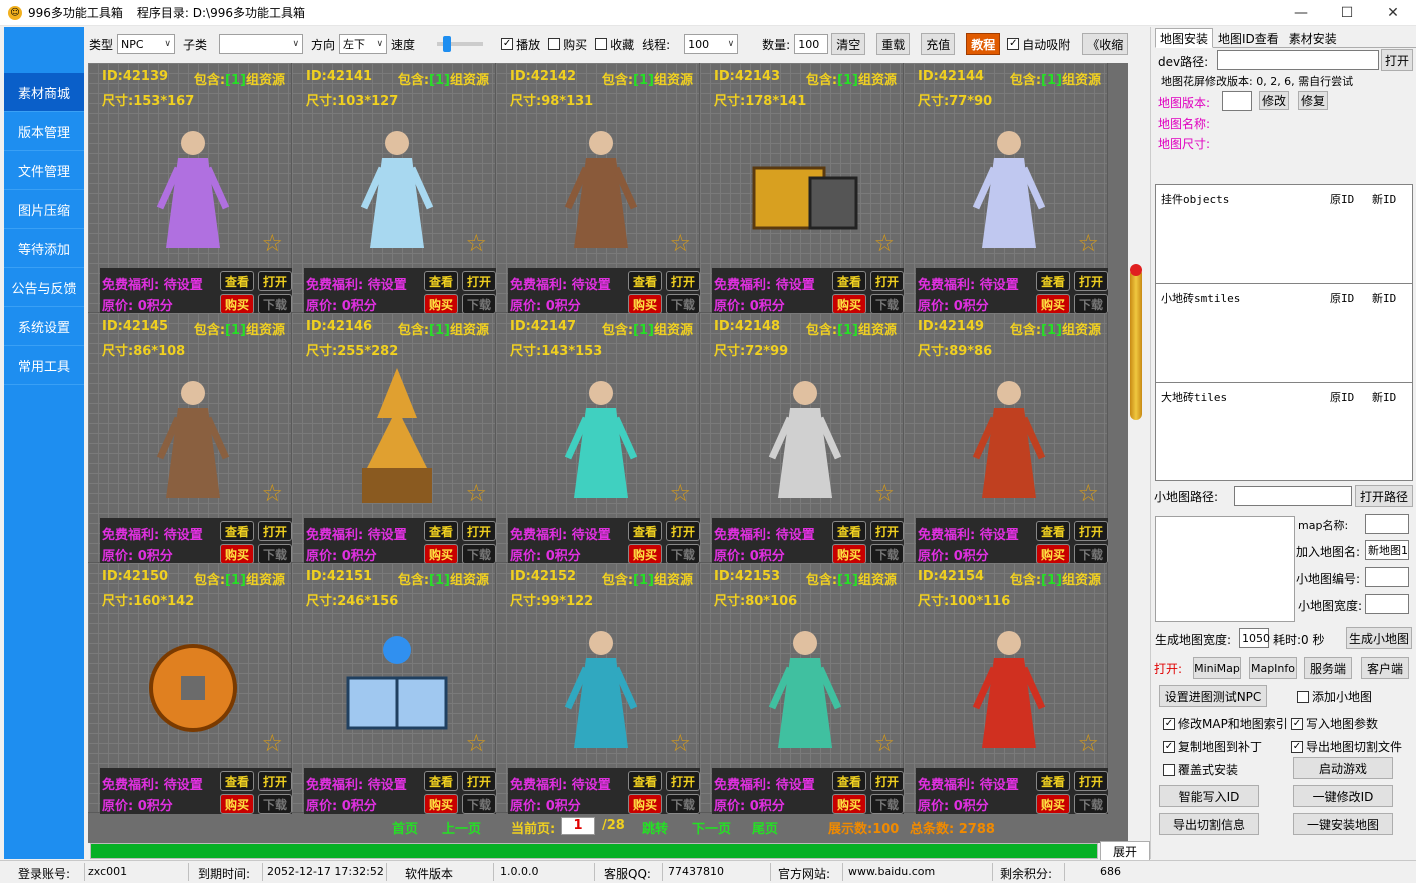  I want to click on export-cut-file-checkbox: ✓ 导出地图切割文件, so click(1346, 746).